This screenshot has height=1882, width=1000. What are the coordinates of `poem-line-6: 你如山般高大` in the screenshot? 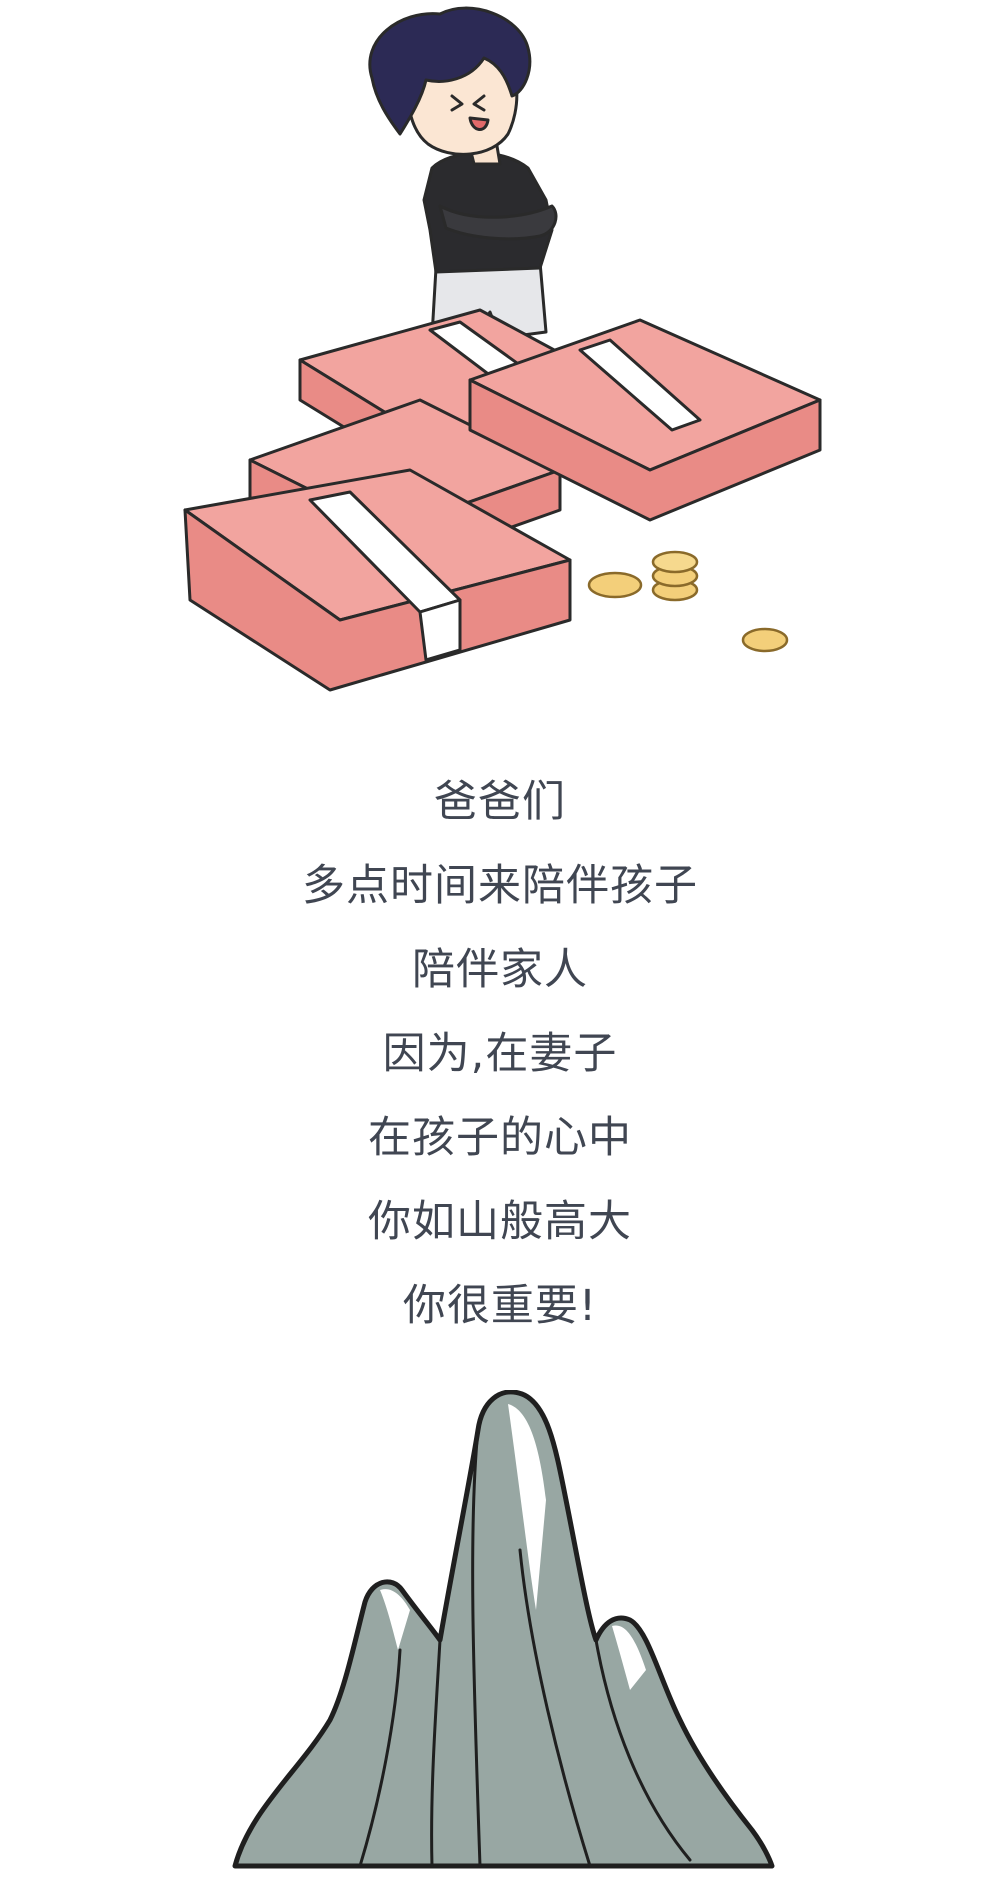 It's located at (500, 1222).